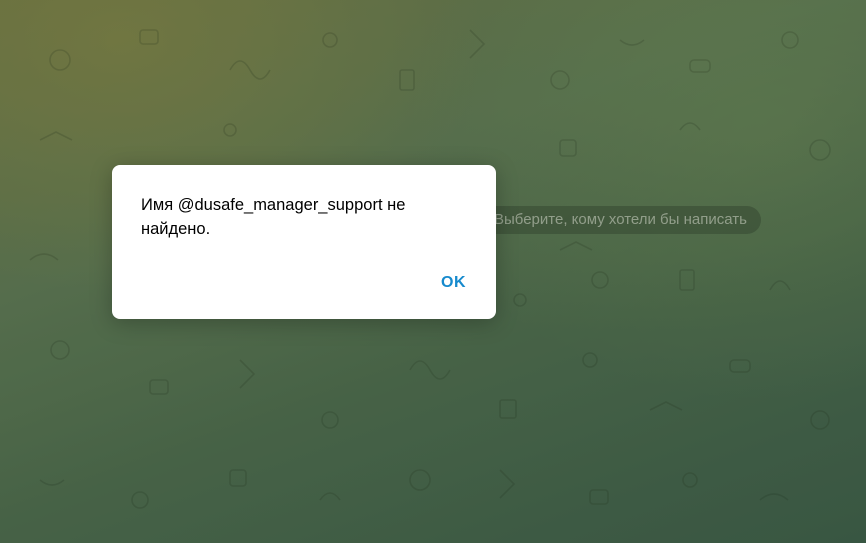 Image resolution: width=866 pixels, height=543 pixels. I want to click on dialog-message: Имя @dusafe_manager_support не найдено., so click(273, 217).